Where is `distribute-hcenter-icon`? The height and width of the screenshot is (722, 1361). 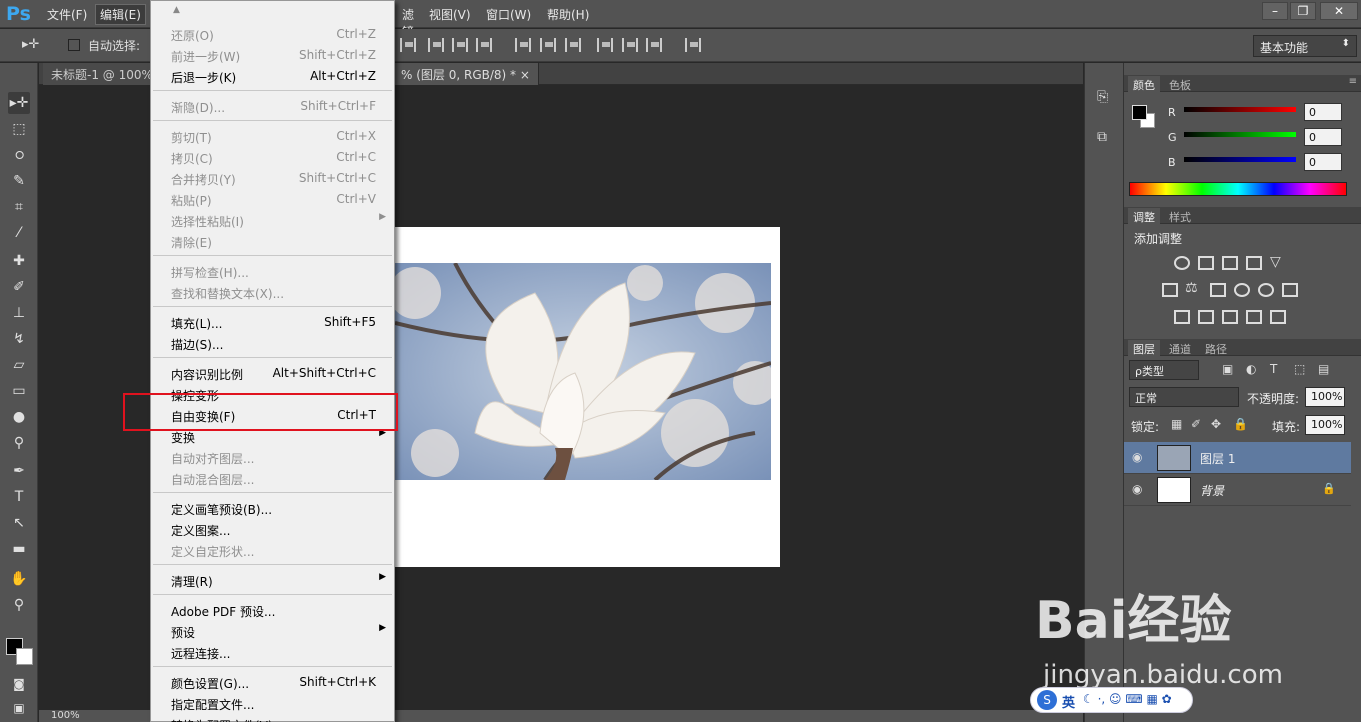
distribute-hcenter-icon is located at coordinates (630, 45).